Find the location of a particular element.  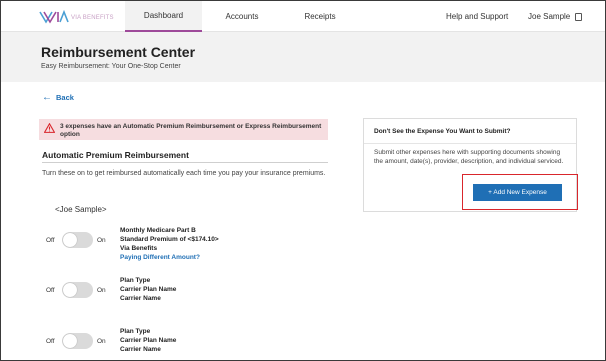

menu-icon is located at coordinates (578, 17).